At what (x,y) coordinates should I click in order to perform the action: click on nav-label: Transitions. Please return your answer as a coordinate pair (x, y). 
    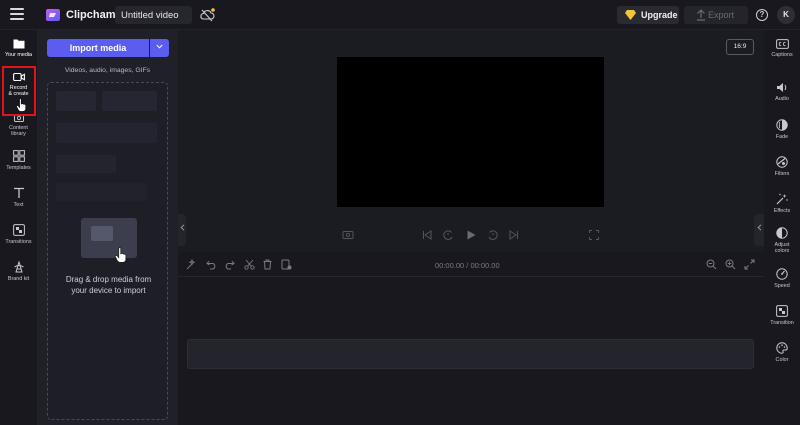
    Looking at the image, I should click on (18, 242).